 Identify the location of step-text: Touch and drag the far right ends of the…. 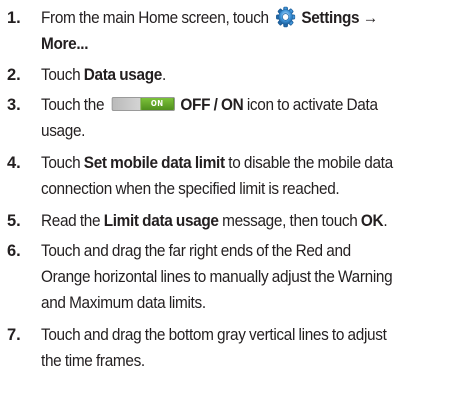
(196, 251).